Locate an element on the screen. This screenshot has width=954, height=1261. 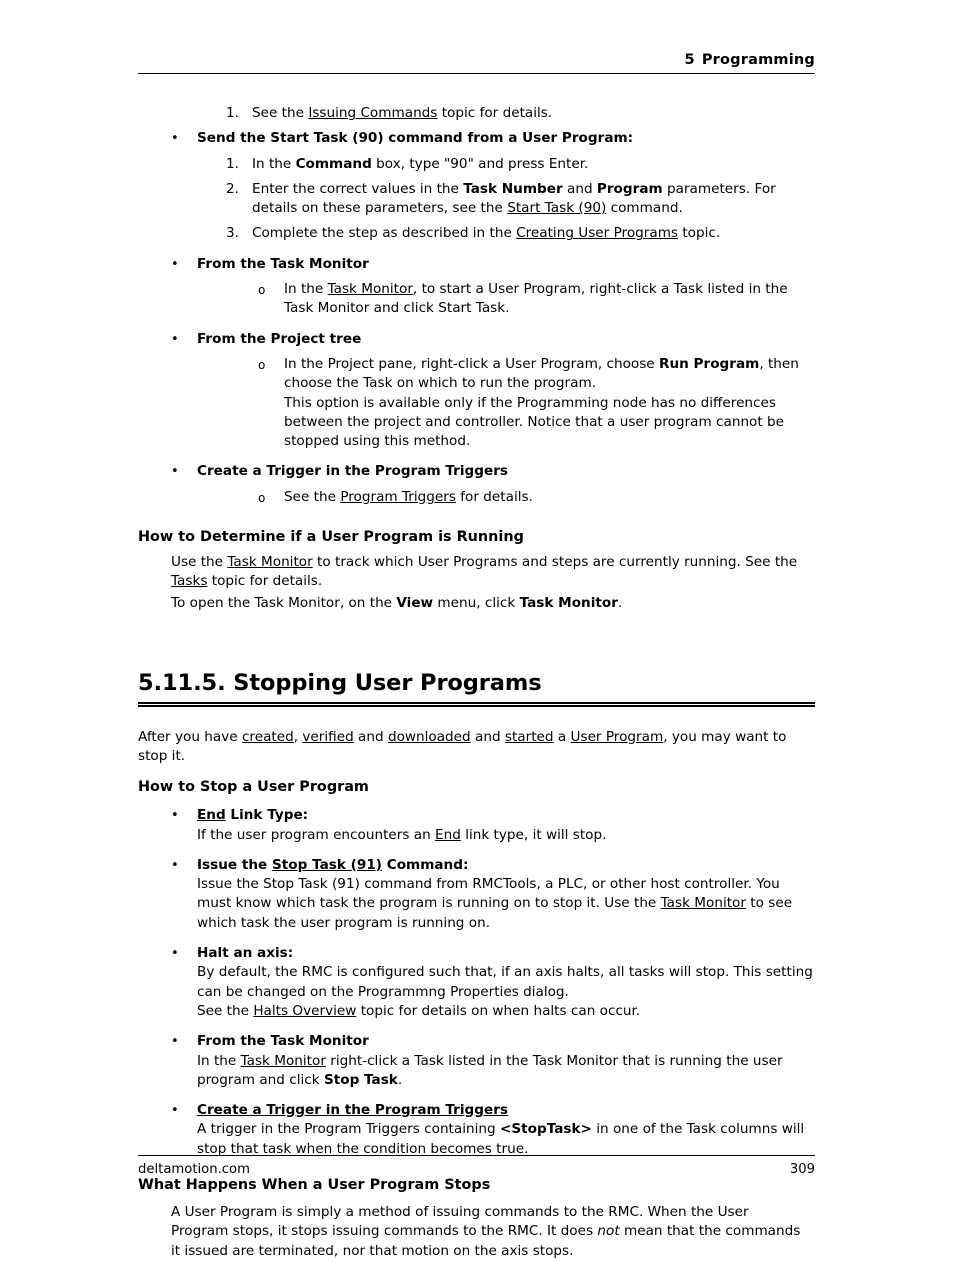
ui-label-run-program: Run Program is located at coordinates (709, 363).